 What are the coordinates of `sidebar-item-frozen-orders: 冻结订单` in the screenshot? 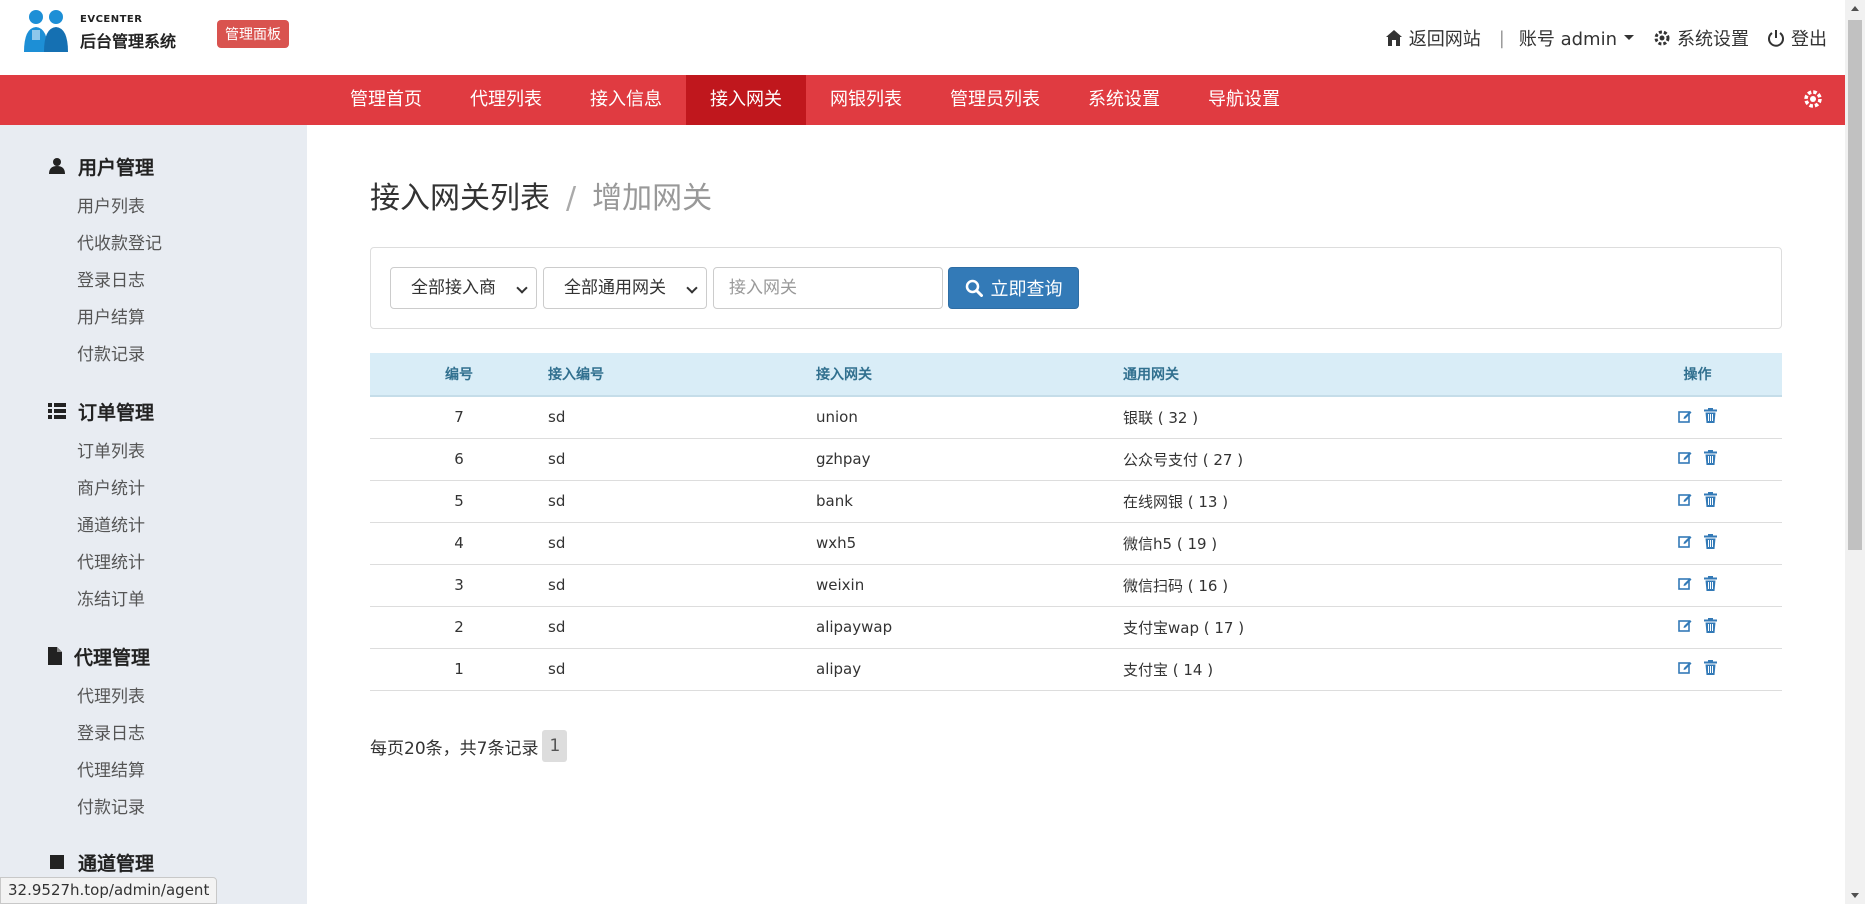 It's located at (177, 600).